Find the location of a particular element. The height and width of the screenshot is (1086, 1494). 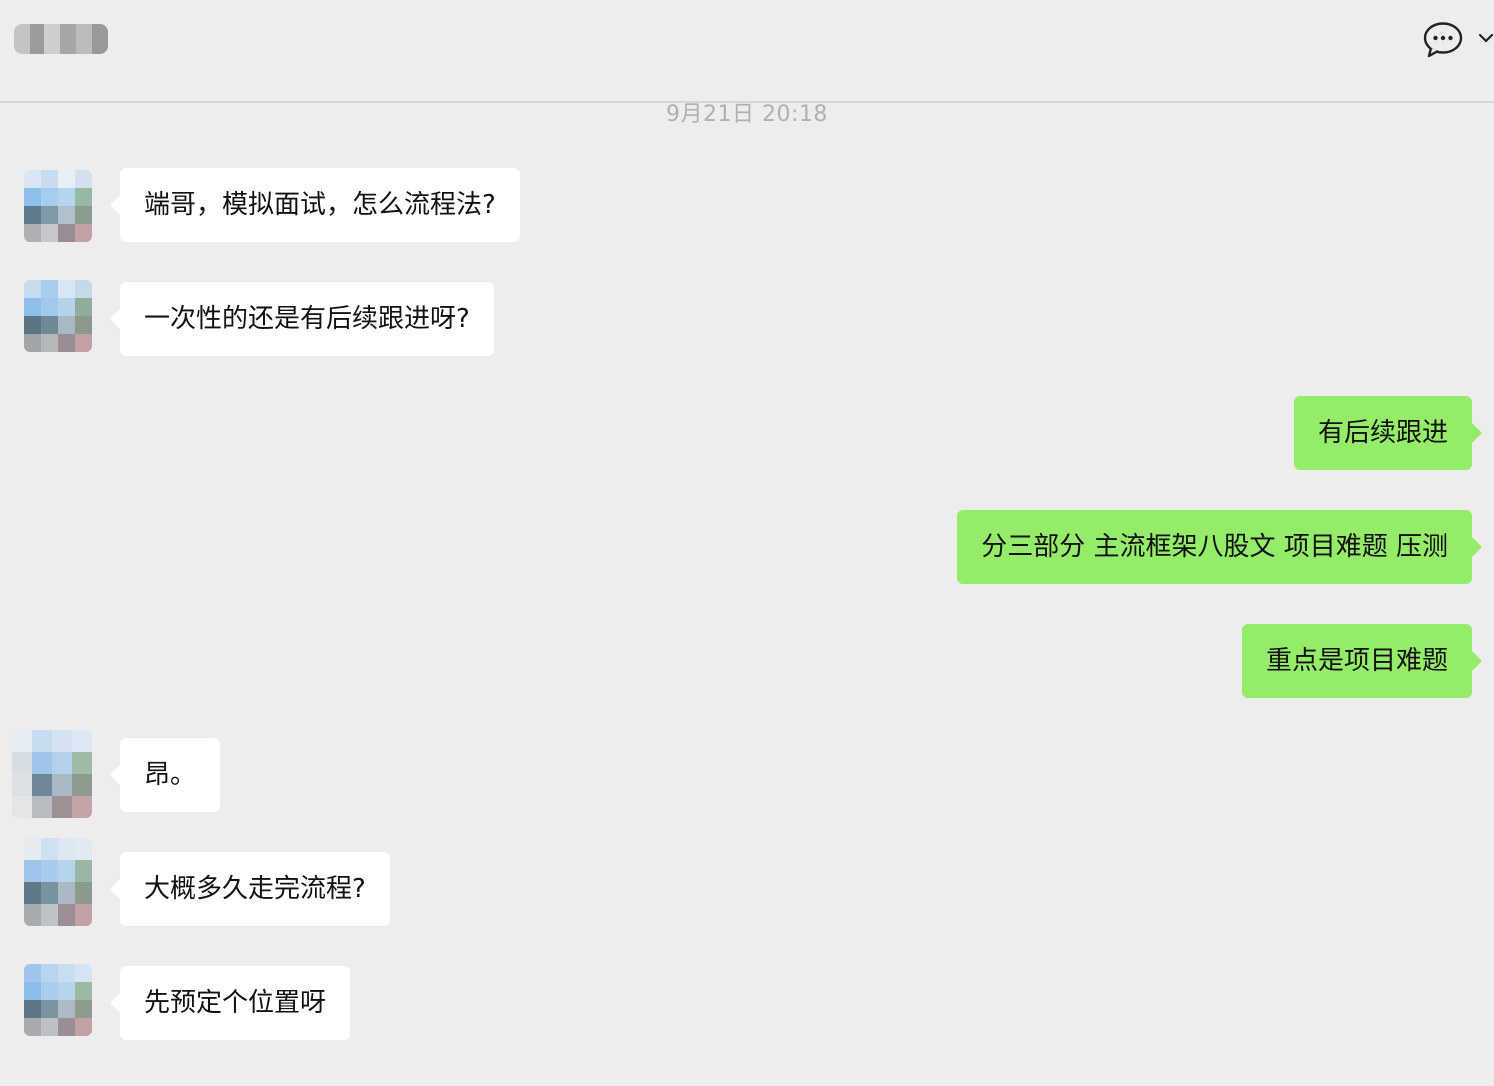

incoming-message: 先预定个位置呀 is located at coordinates (230, 1003).